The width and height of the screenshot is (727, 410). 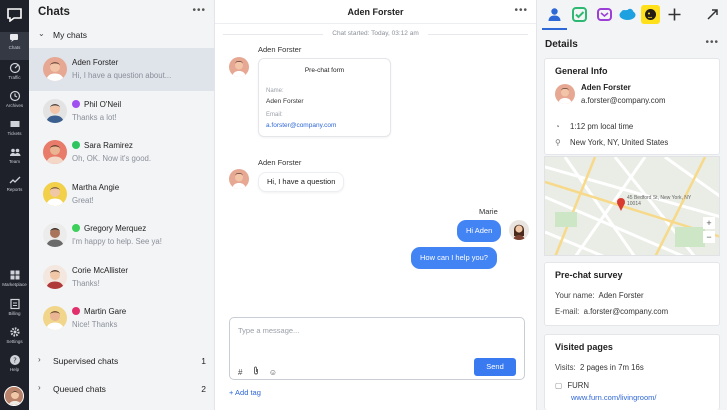 What do you see at coordinates (117, 241) in the screenshot?
I see `chat-preview: I'm happy to help. See ya!` at bounding box center [117, 241].